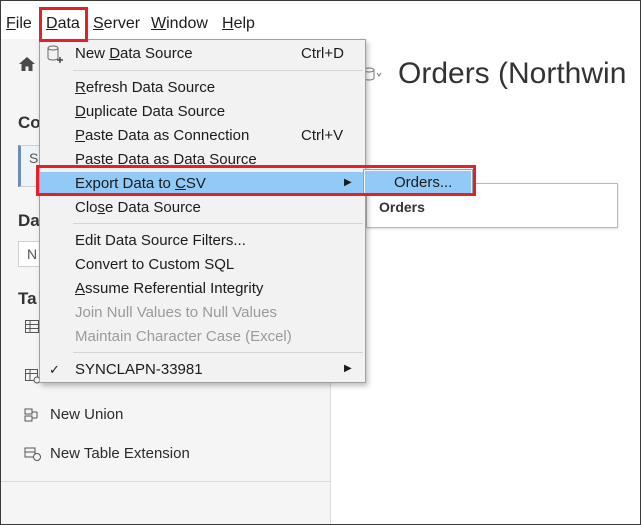 The image size is (641, 525). What do you see at coordinates (27, 64) in the screenshot?
I see `home-icon` at bounding box center [27, 64].